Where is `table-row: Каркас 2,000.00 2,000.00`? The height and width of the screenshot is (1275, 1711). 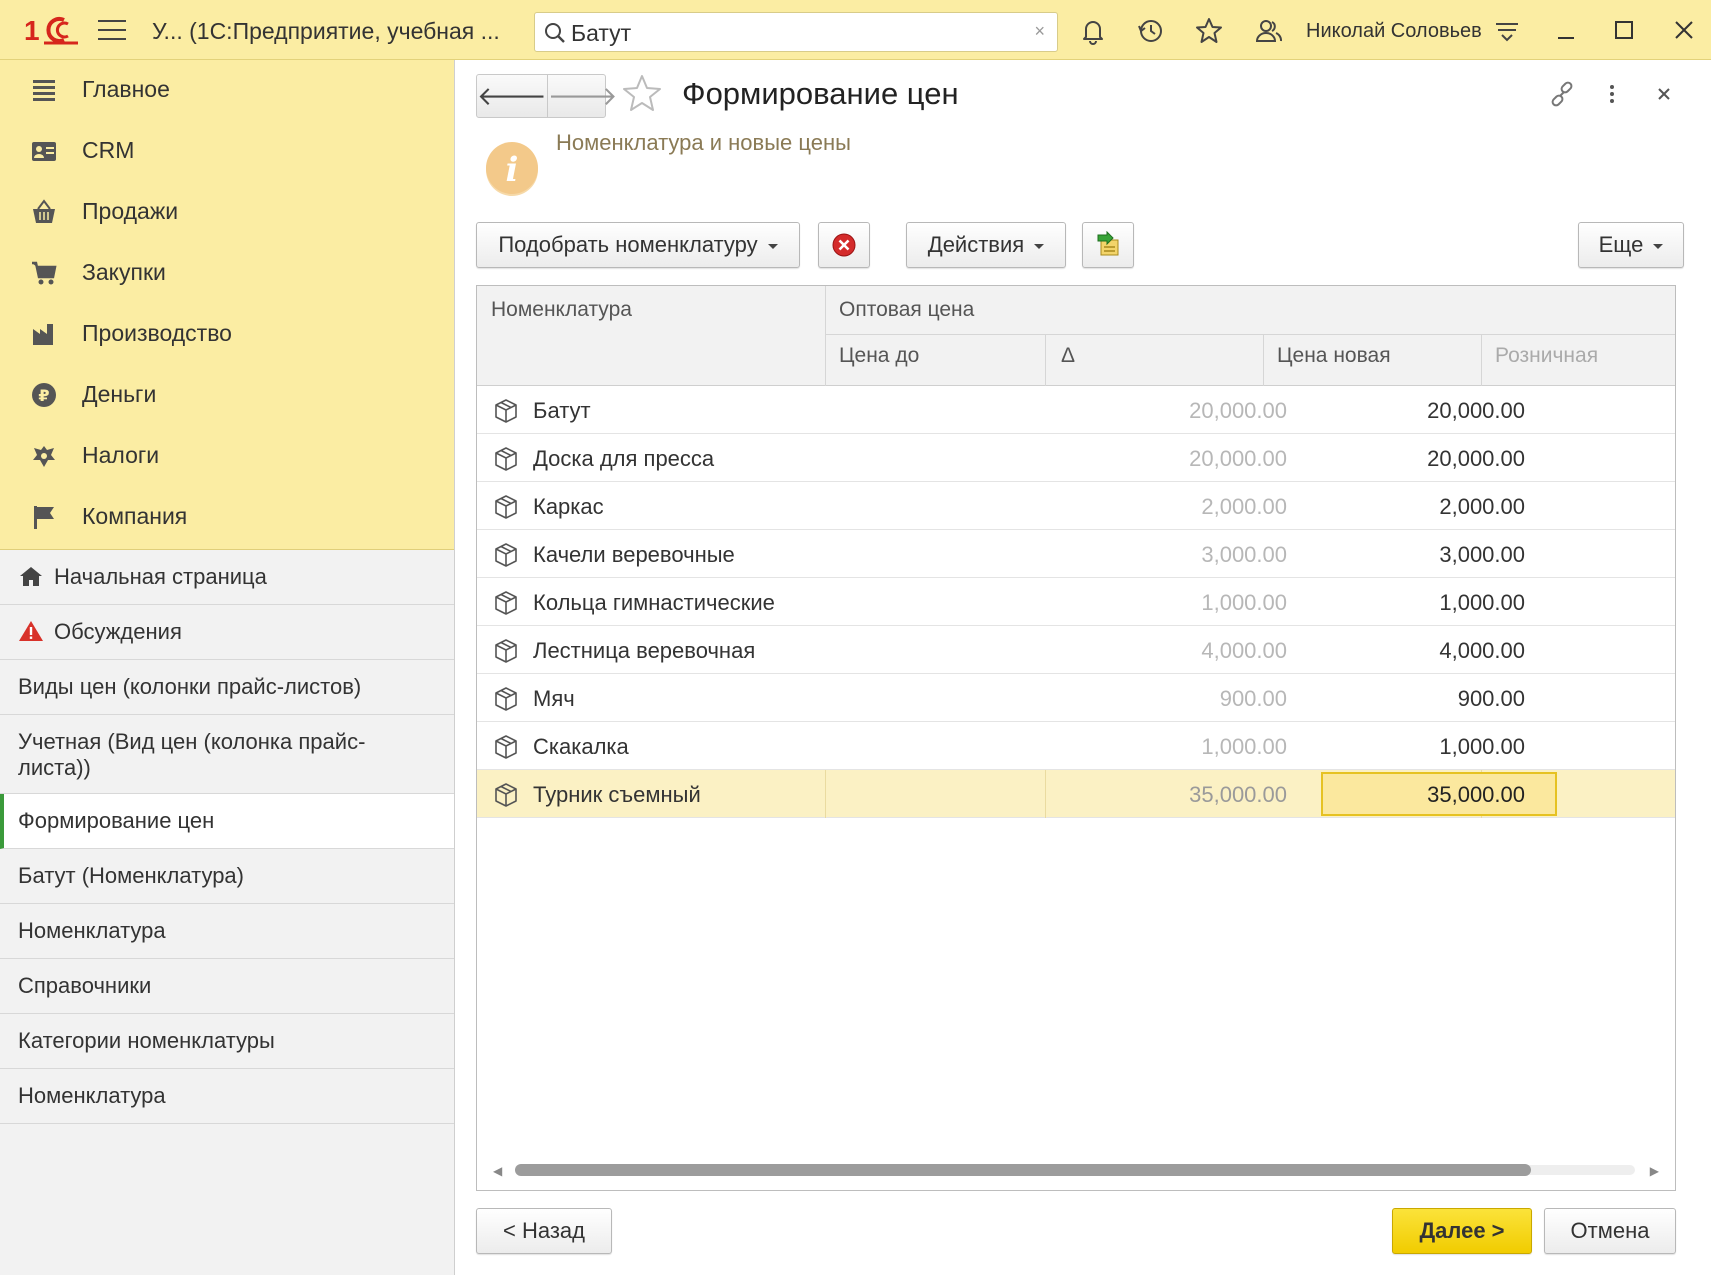
table-row: Каркас 2,000.00 2,000.00 is located at coordinates (1076, 506).